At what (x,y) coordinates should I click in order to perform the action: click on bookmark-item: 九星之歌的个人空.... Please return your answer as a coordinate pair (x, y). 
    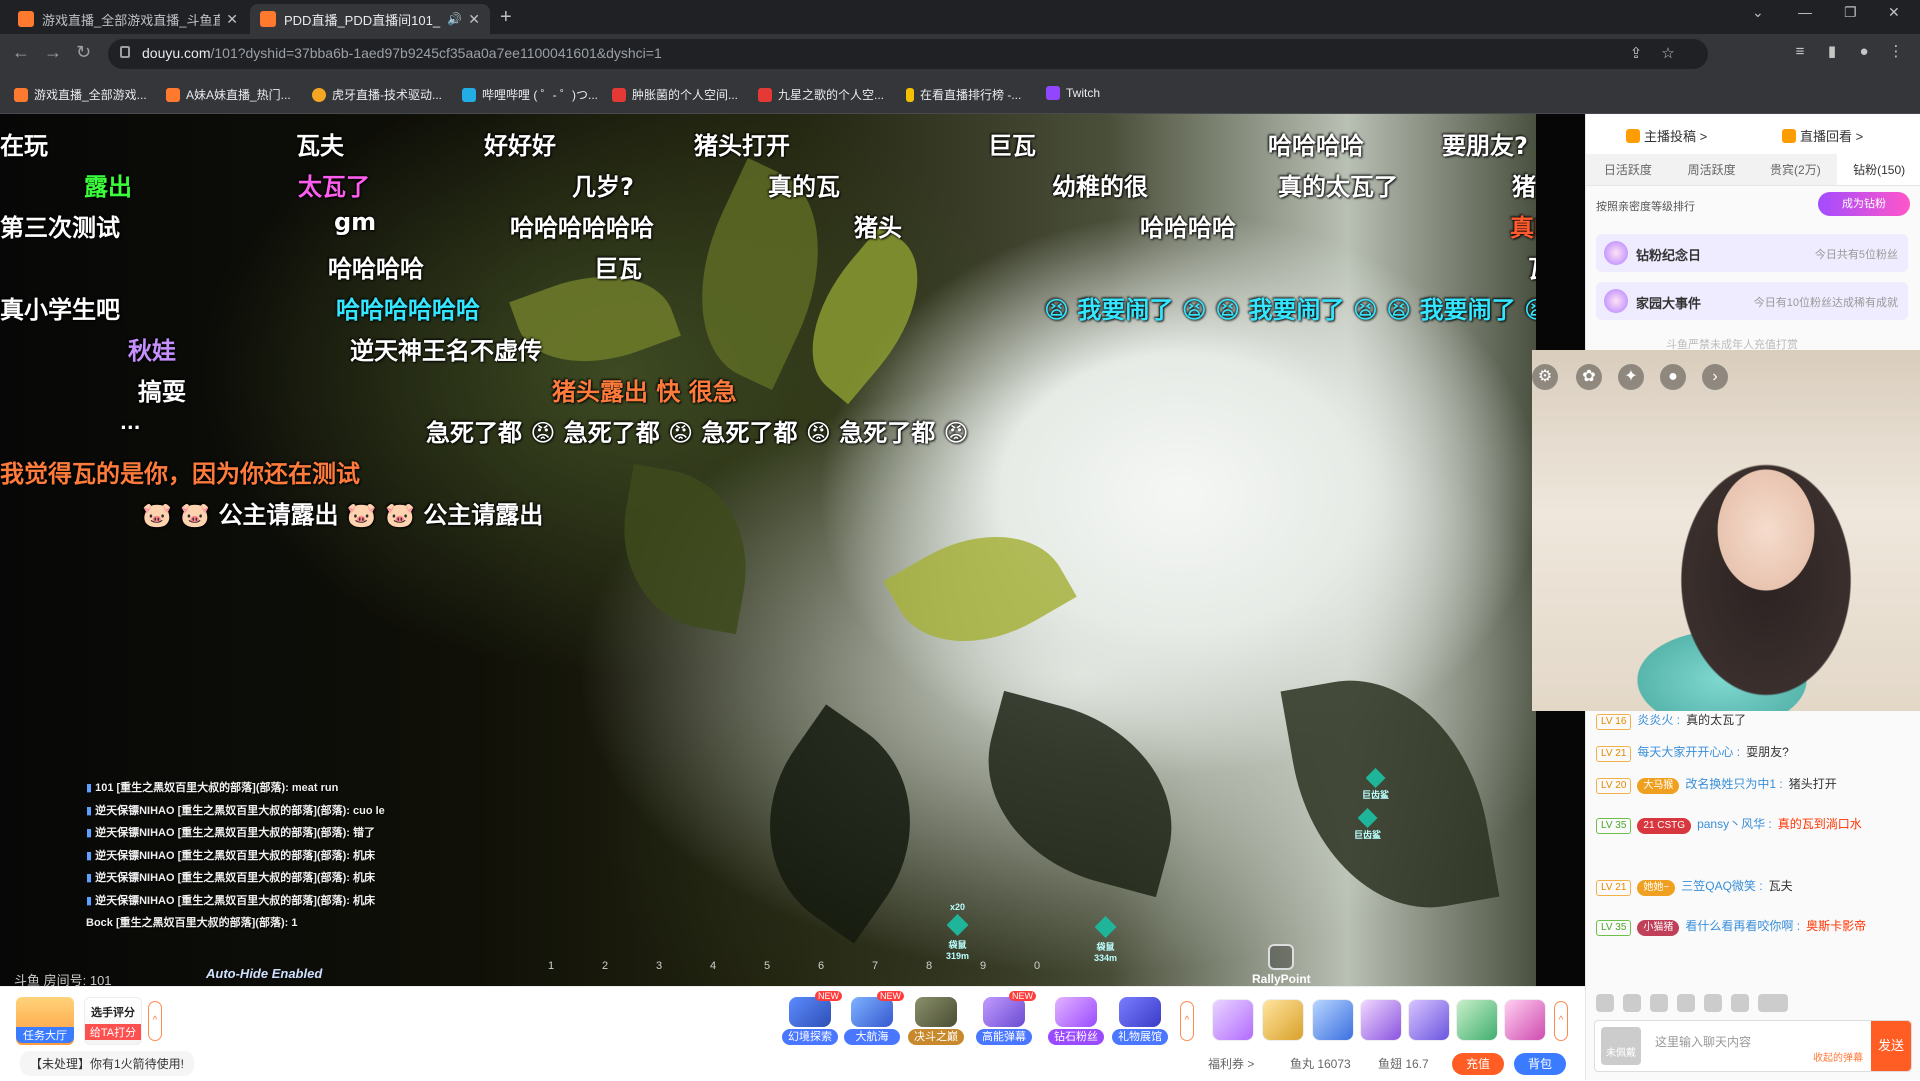
    Looking at the image, I should click on (821, 94).